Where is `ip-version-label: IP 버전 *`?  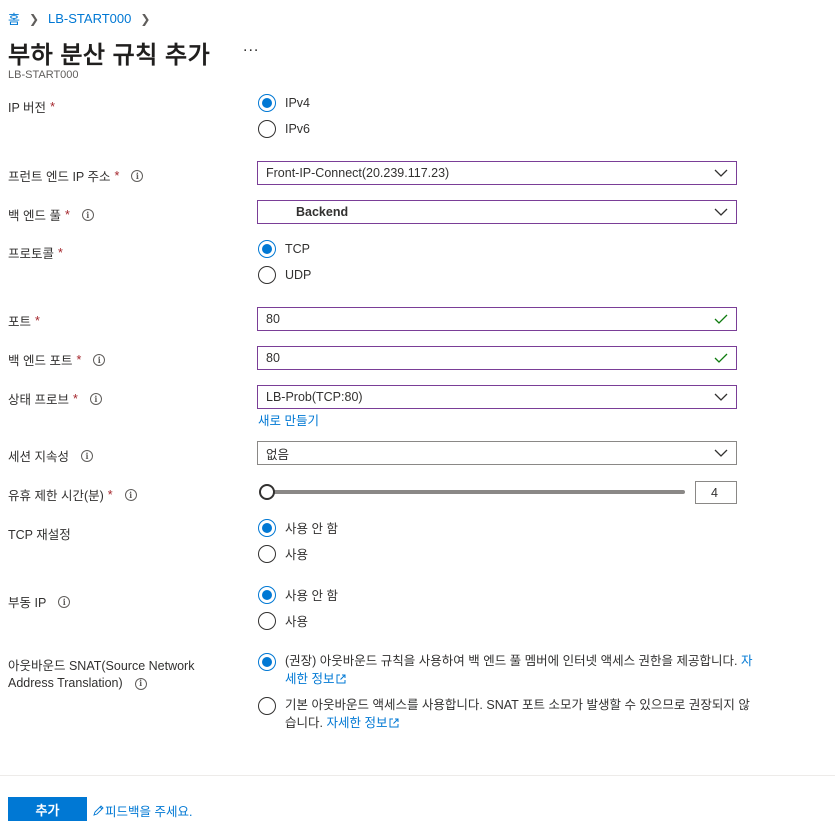
ip-version-label: IP 버전 * is located at coordinates (31, 107).